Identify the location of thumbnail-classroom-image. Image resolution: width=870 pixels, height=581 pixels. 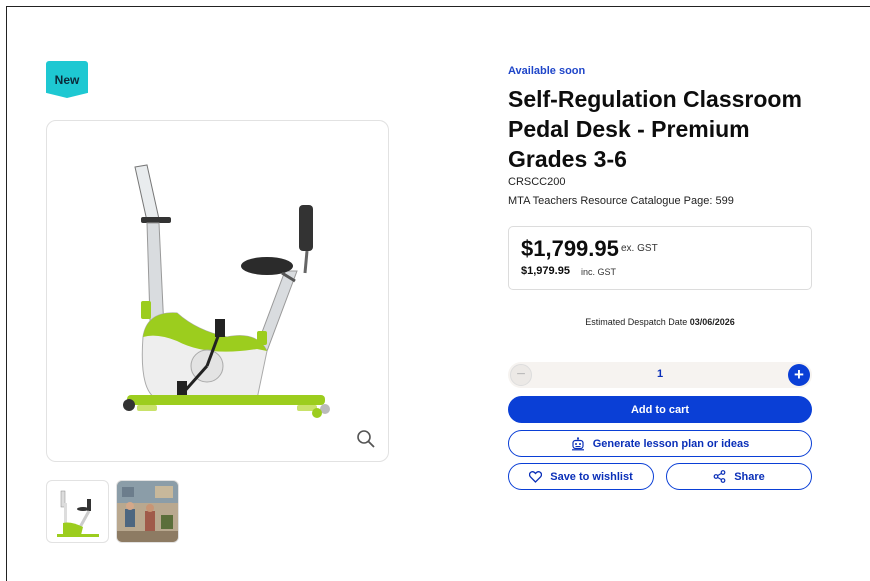
(147, 511).